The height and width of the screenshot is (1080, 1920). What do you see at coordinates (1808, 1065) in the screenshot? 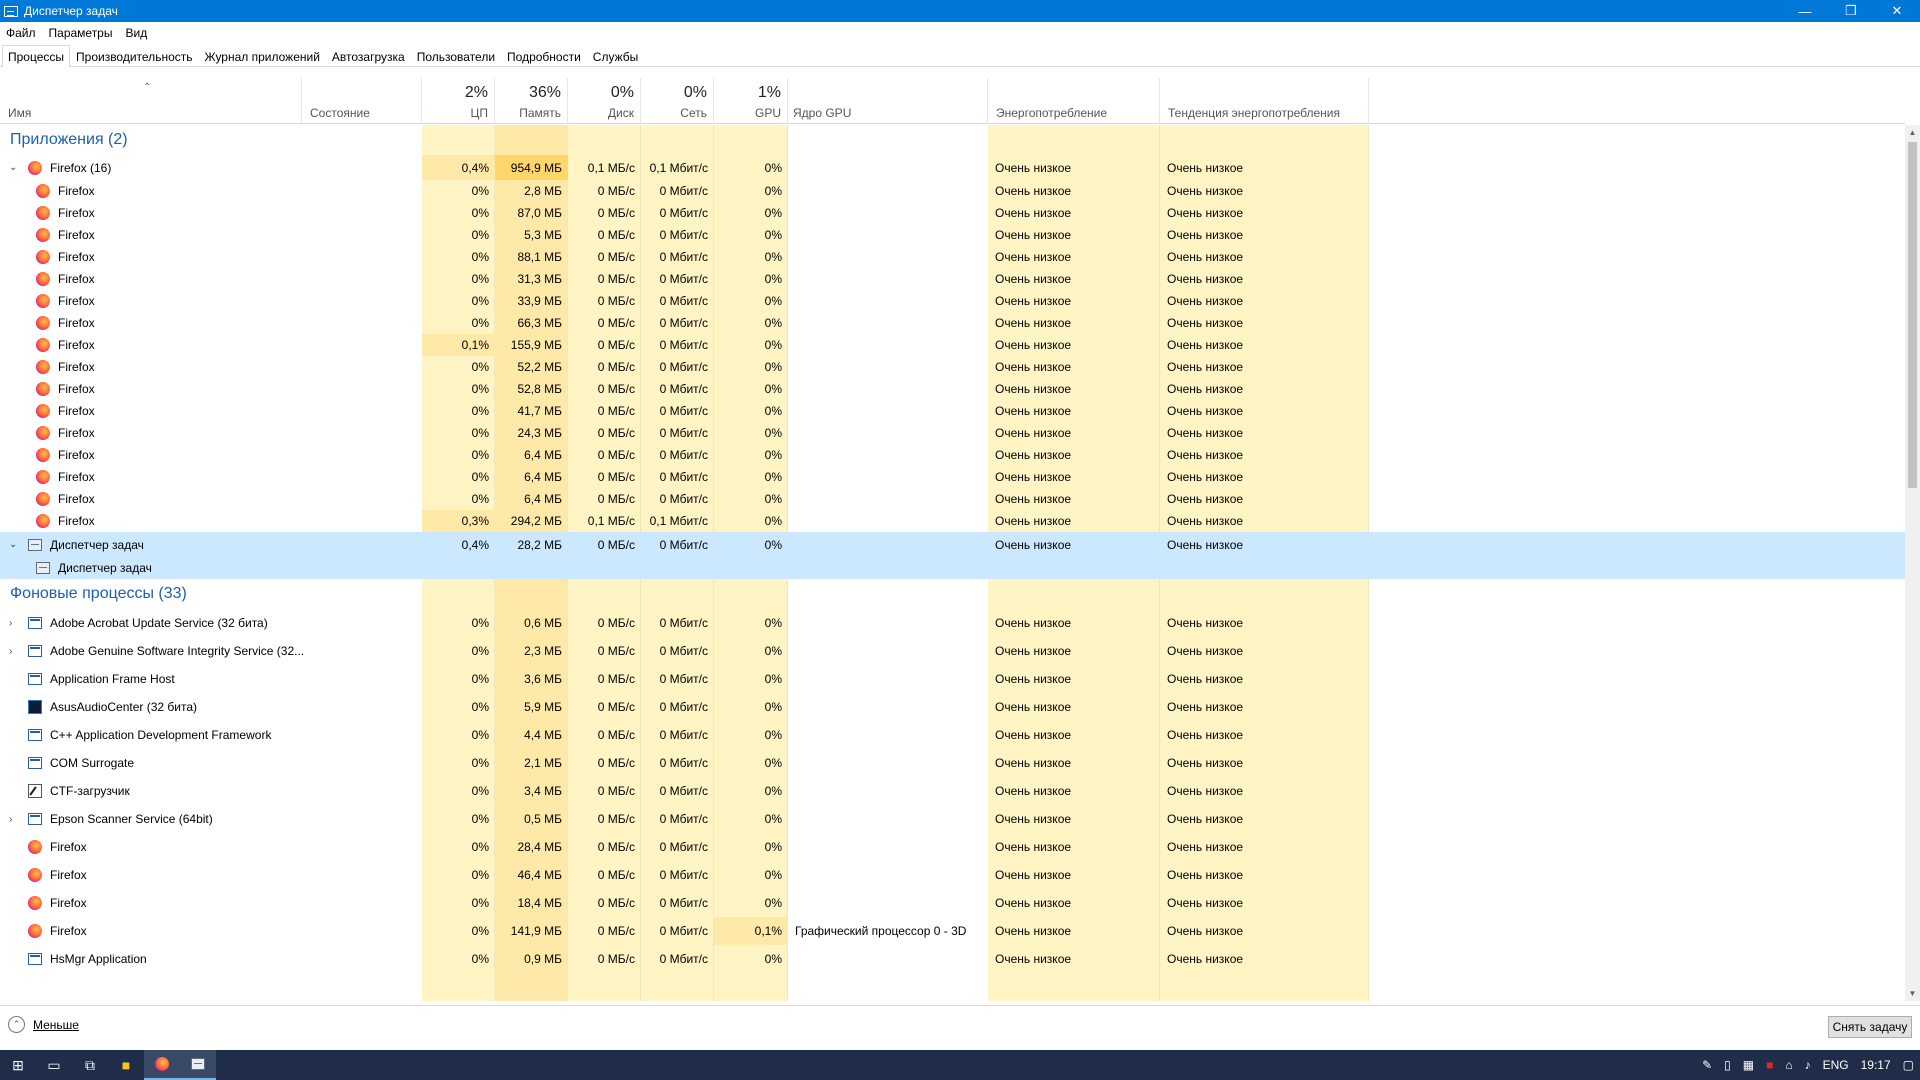
I see `volume-icon: ♪` at bounding box center [1808, 1065].